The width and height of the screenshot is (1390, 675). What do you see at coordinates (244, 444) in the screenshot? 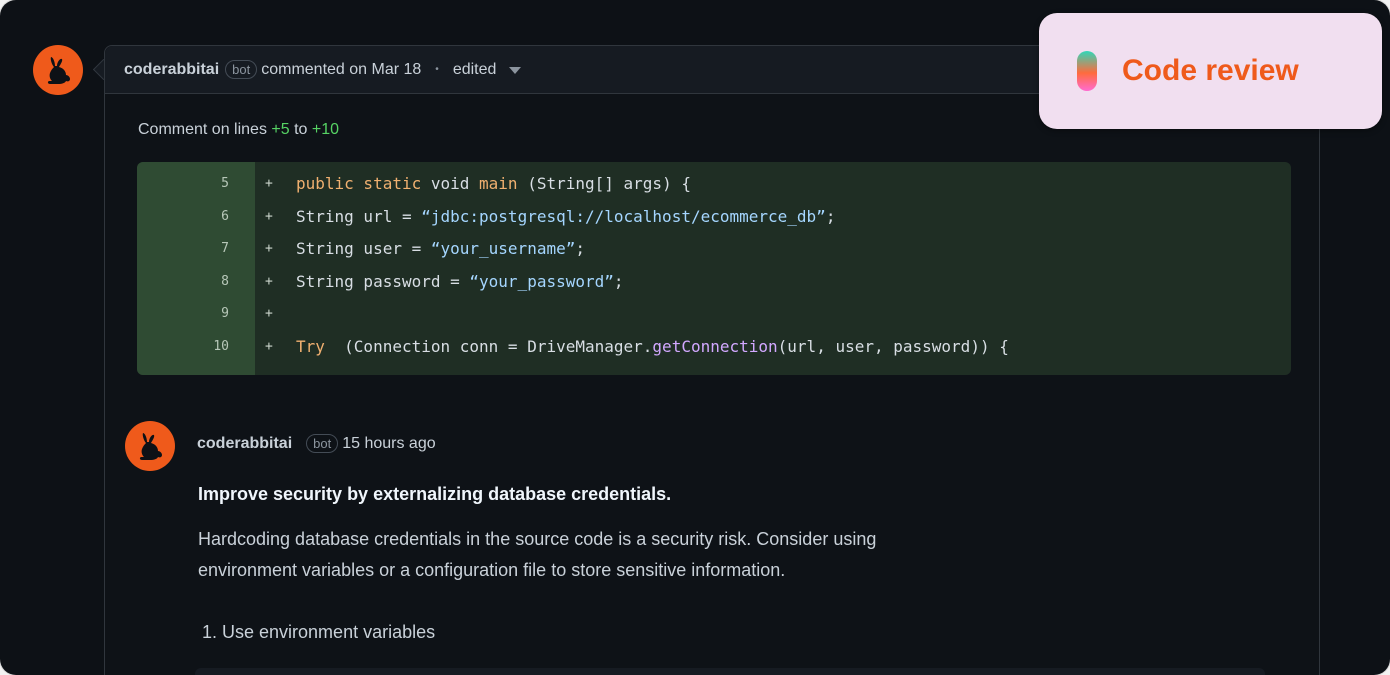
I see `reply-author: coderabbitai` at bounding box center [244, 444].